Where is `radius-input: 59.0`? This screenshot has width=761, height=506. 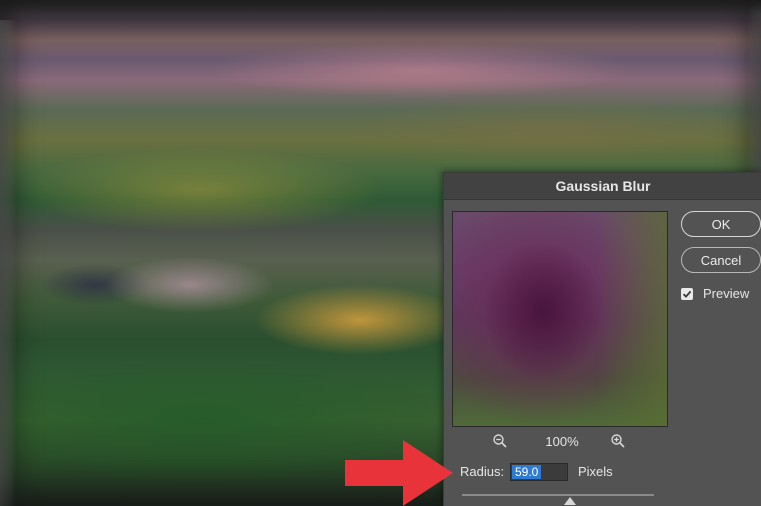
radius-input: 59.0 is located at coordinates (539, 472).